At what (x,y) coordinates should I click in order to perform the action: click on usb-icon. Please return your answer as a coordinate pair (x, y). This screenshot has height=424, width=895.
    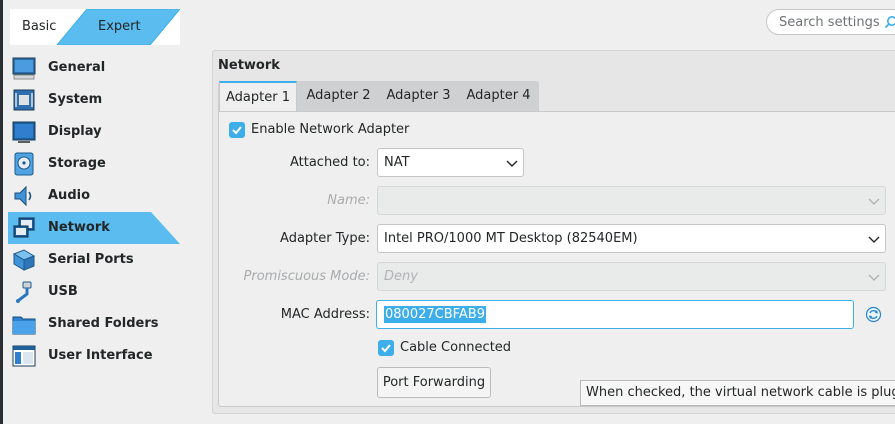
    Looking at the image, I should click on (24, 292).